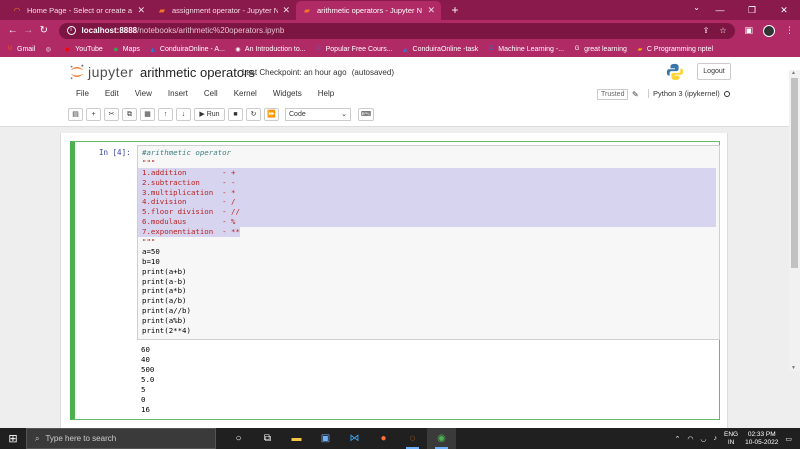 The image size is (800, 449). Describe the element at coordinates (209, 114) in the screenshot. I see `run-button: ▶ Run` at that location.